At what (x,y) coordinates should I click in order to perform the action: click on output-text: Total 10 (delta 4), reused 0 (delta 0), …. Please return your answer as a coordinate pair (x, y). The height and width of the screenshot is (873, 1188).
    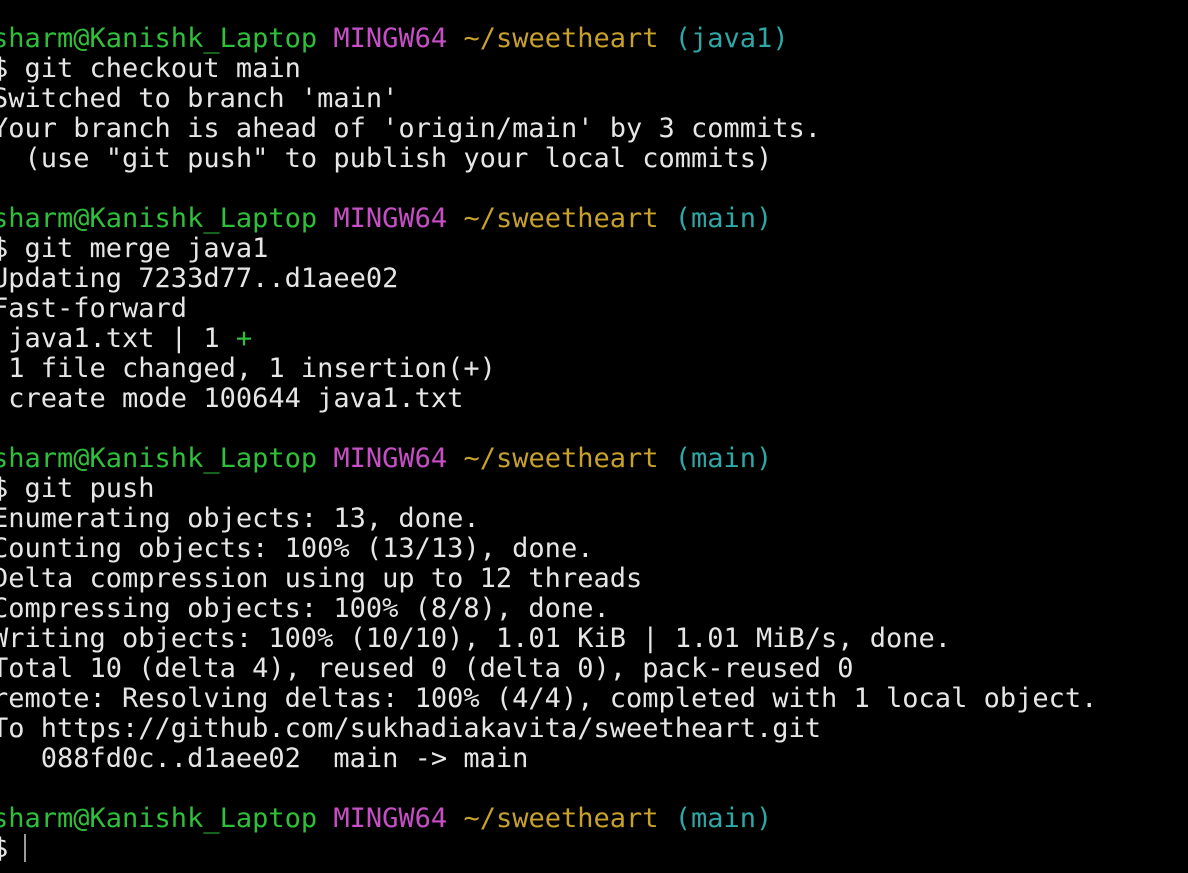
    Looking at the image, I should click on (427, 668).